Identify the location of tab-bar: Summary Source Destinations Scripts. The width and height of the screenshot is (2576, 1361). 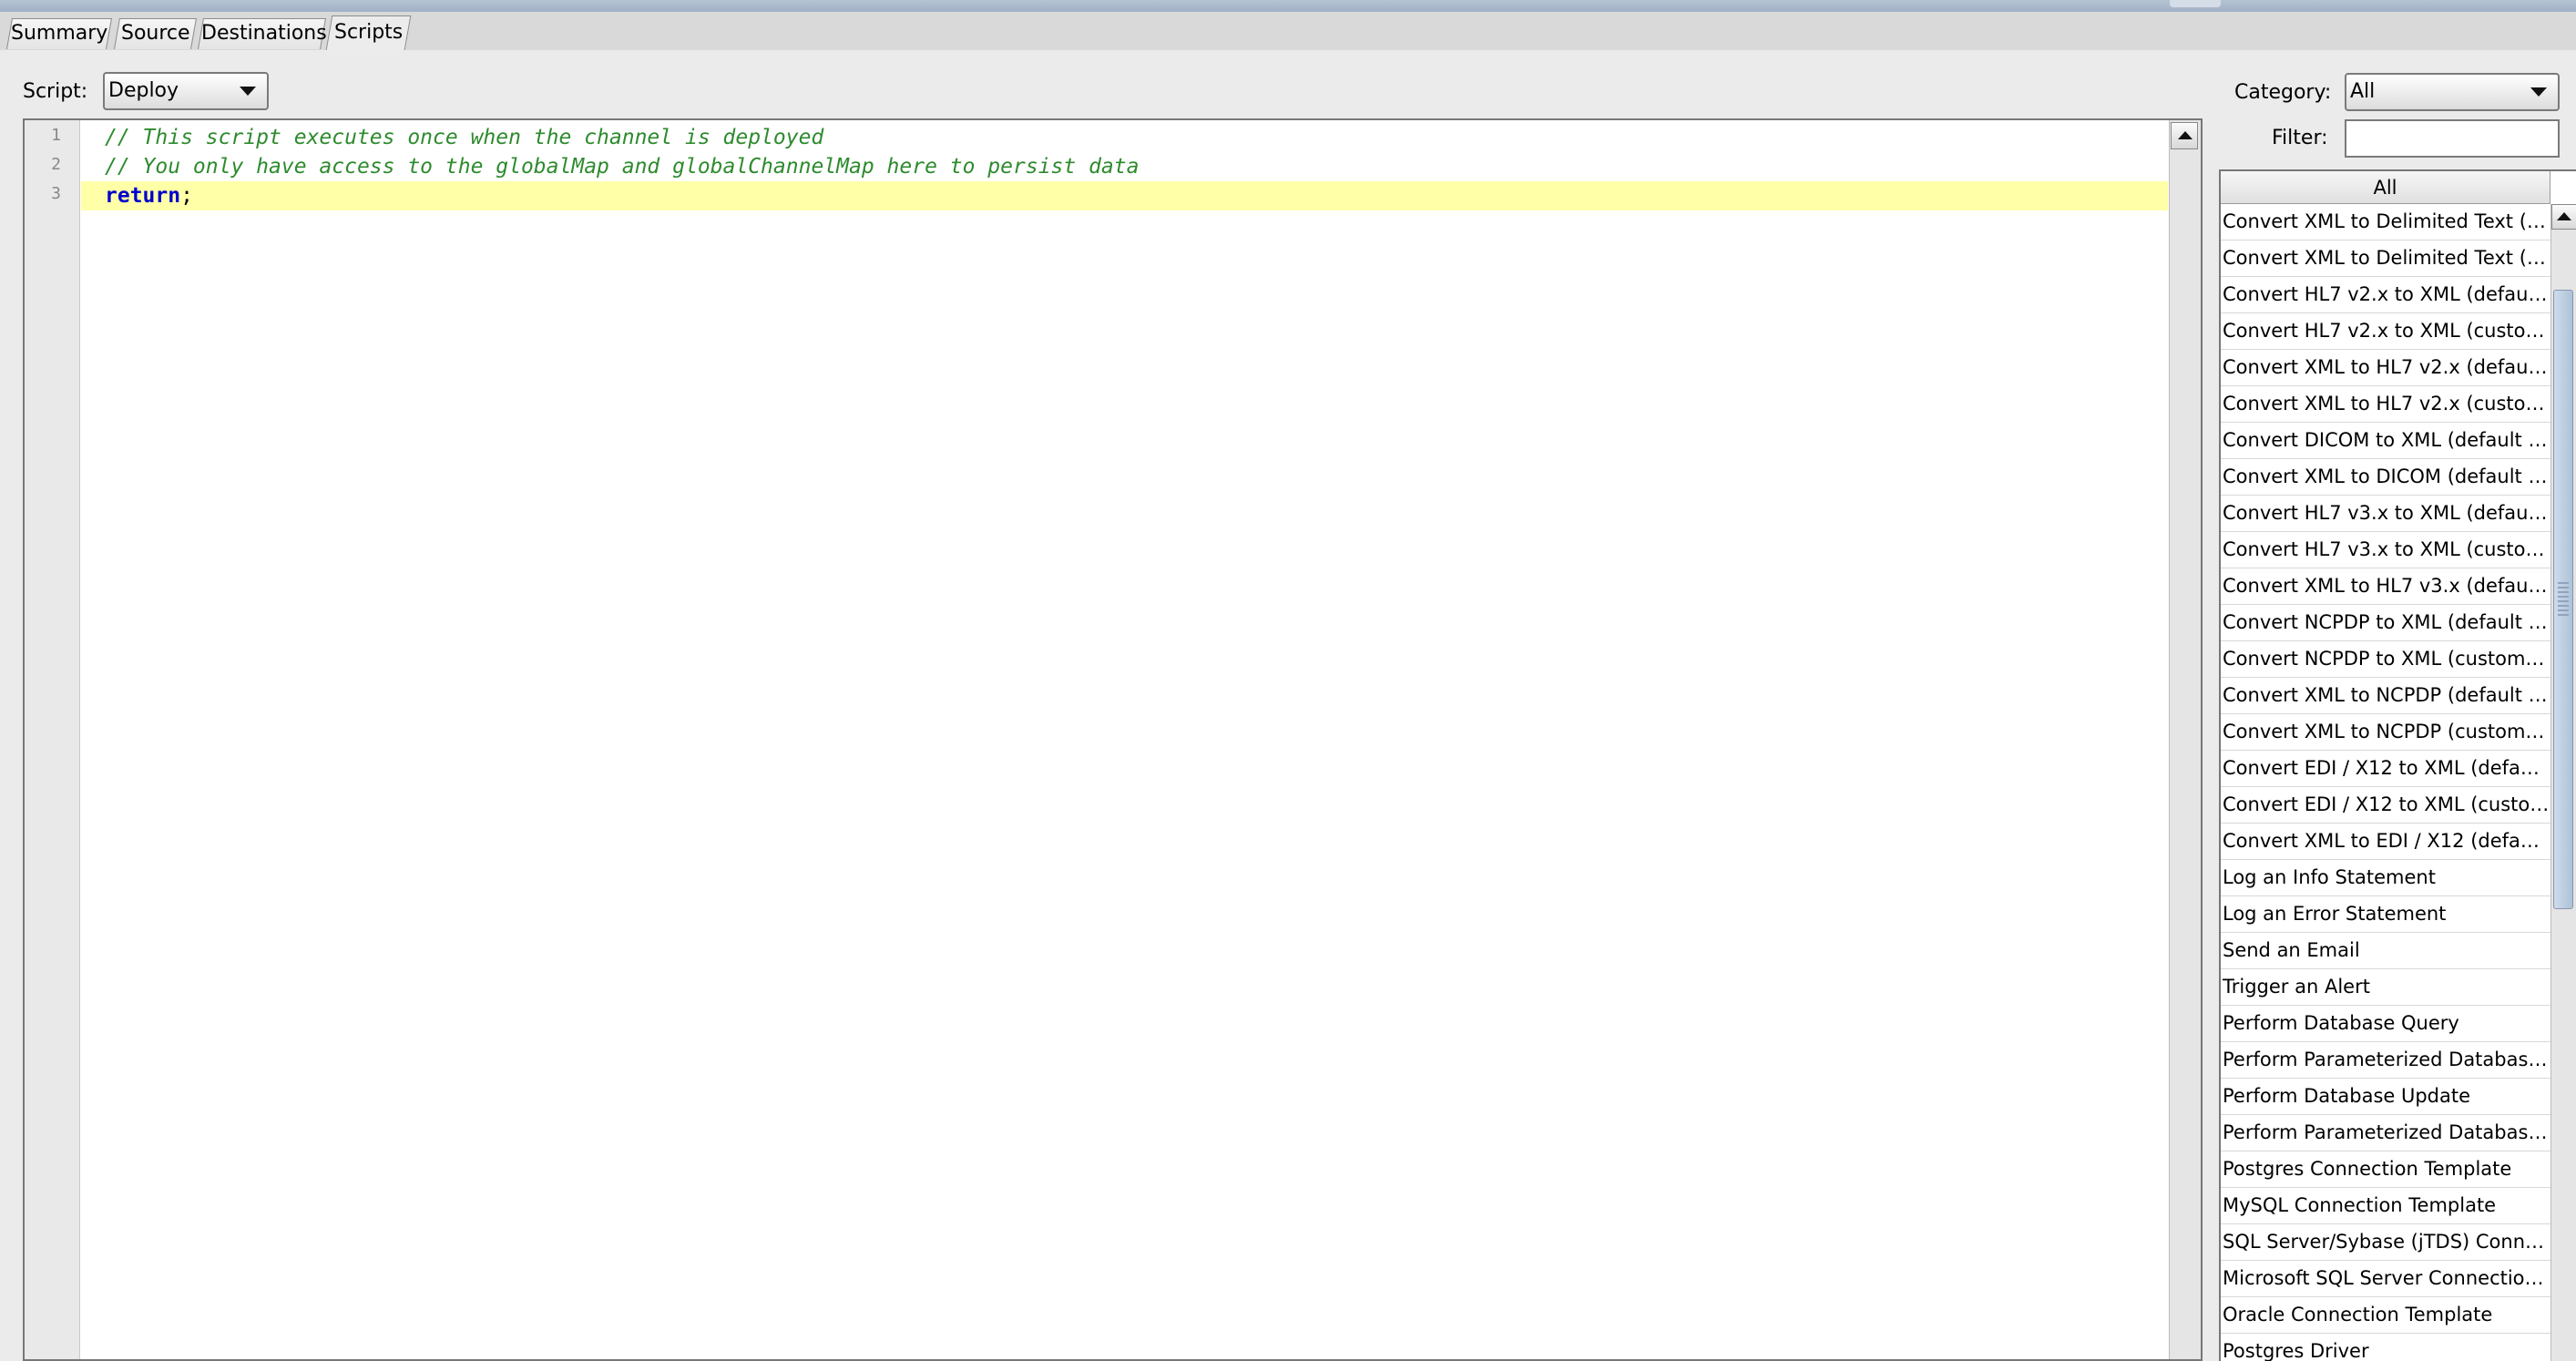
(1288, 31).